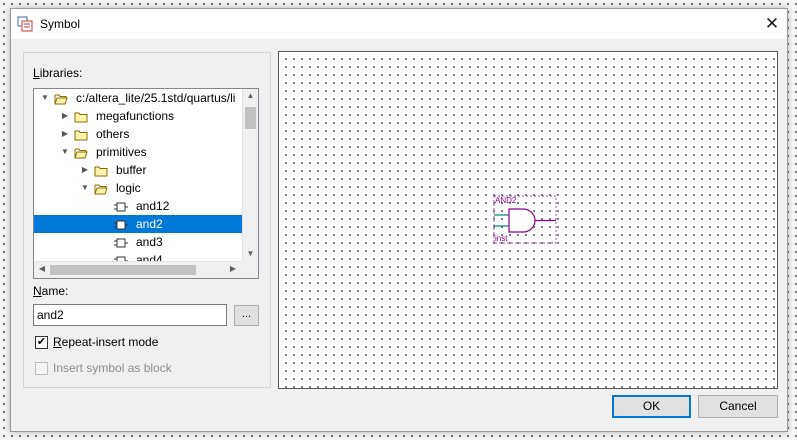  What do you see at coordinates (58, 73) in the screenshot?
I see `libraries-label: Libraries:` at bounding box center [58, 73].